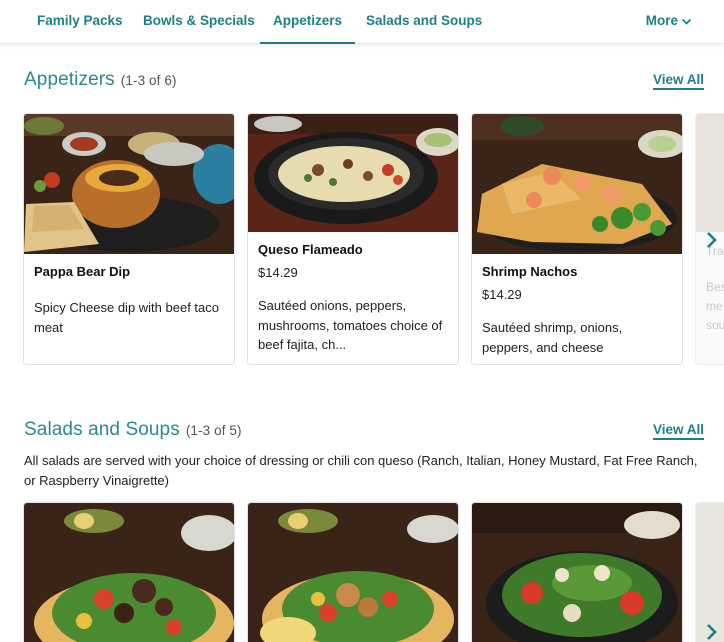 This screenshot has width=724, height=642. I want to click on tab-bowls-specials: Bowls & Specials, so click(199, 22).